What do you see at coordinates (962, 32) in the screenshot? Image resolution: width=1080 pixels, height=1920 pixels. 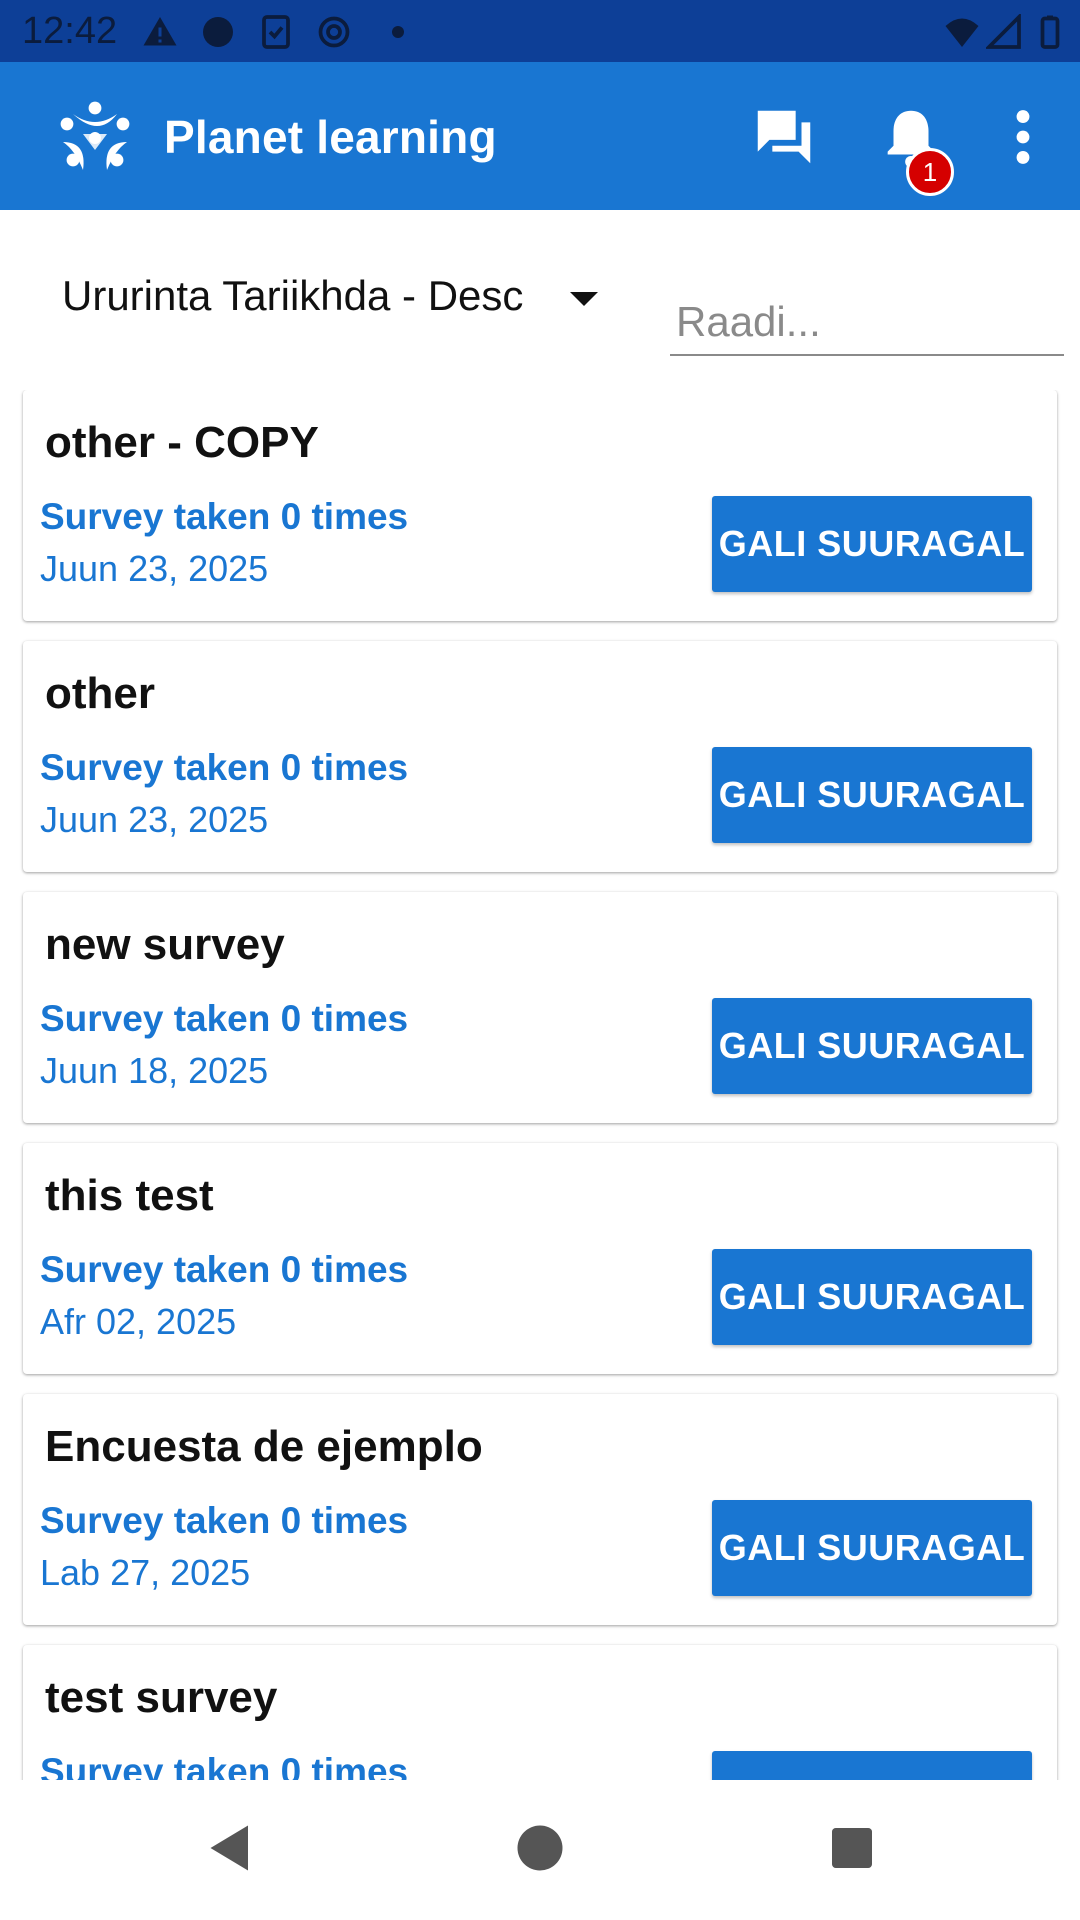 I see `wifi-icon` at bounding box center [962, 32].